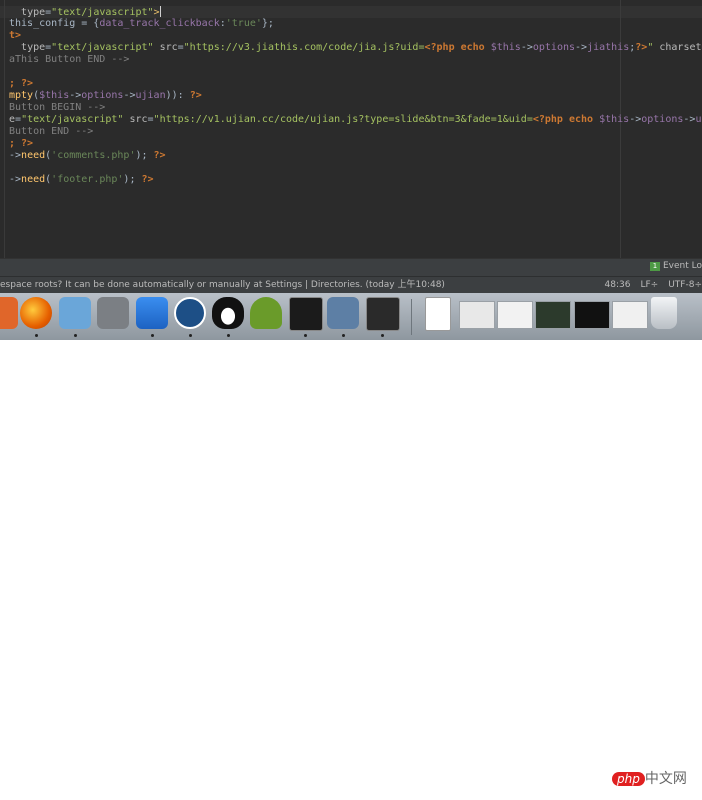 The height and width of the screenshot is (800, 702). I want to click on code-token: mpty, so click(21, 95).